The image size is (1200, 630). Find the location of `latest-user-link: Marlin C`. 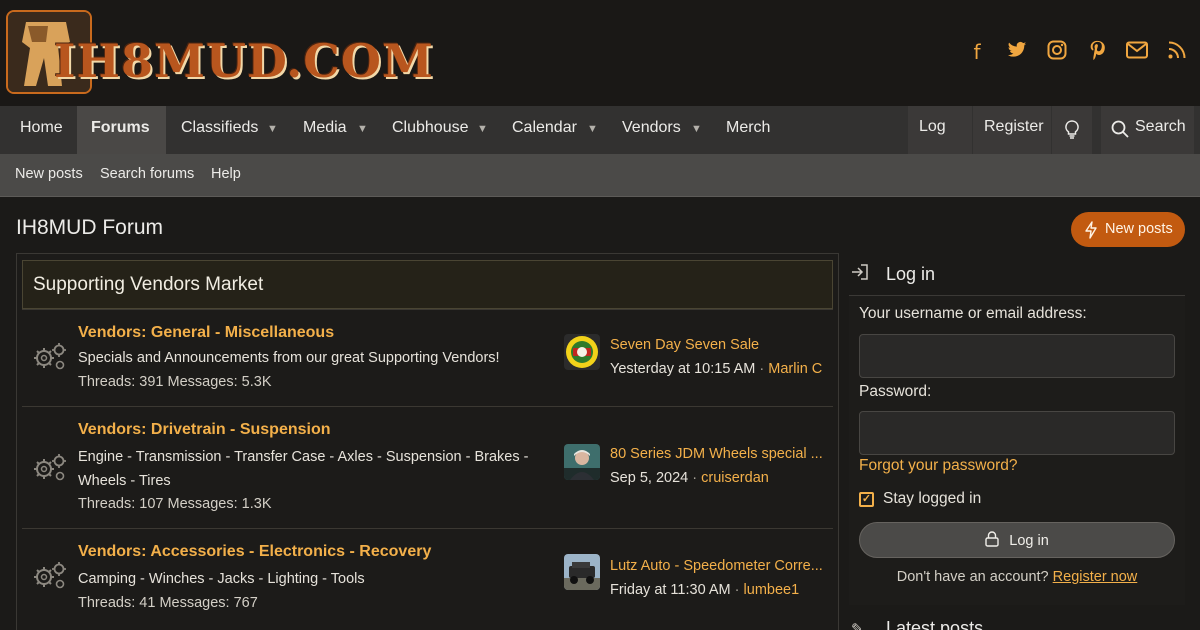

latest-user-link: Marlin C is located at coordinates (795, 369).